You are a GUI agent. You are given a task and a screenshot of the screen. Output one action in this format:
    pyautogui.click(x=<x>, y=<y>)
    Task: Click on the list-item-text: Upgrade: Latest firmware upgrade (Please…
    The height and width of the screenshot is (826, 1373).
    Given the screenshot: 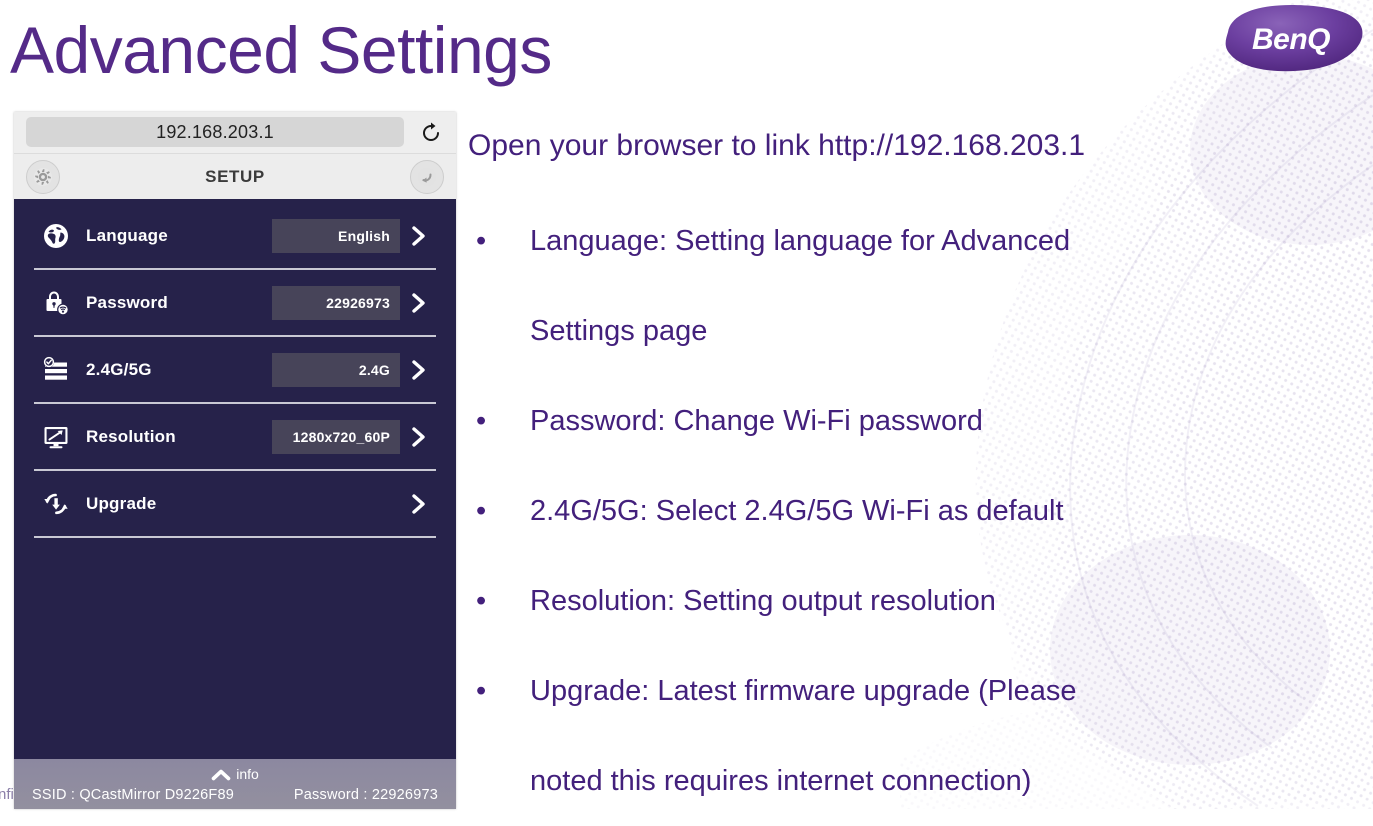 What is the action you would take?
    pyautogui.click(x=803, y=736)
    